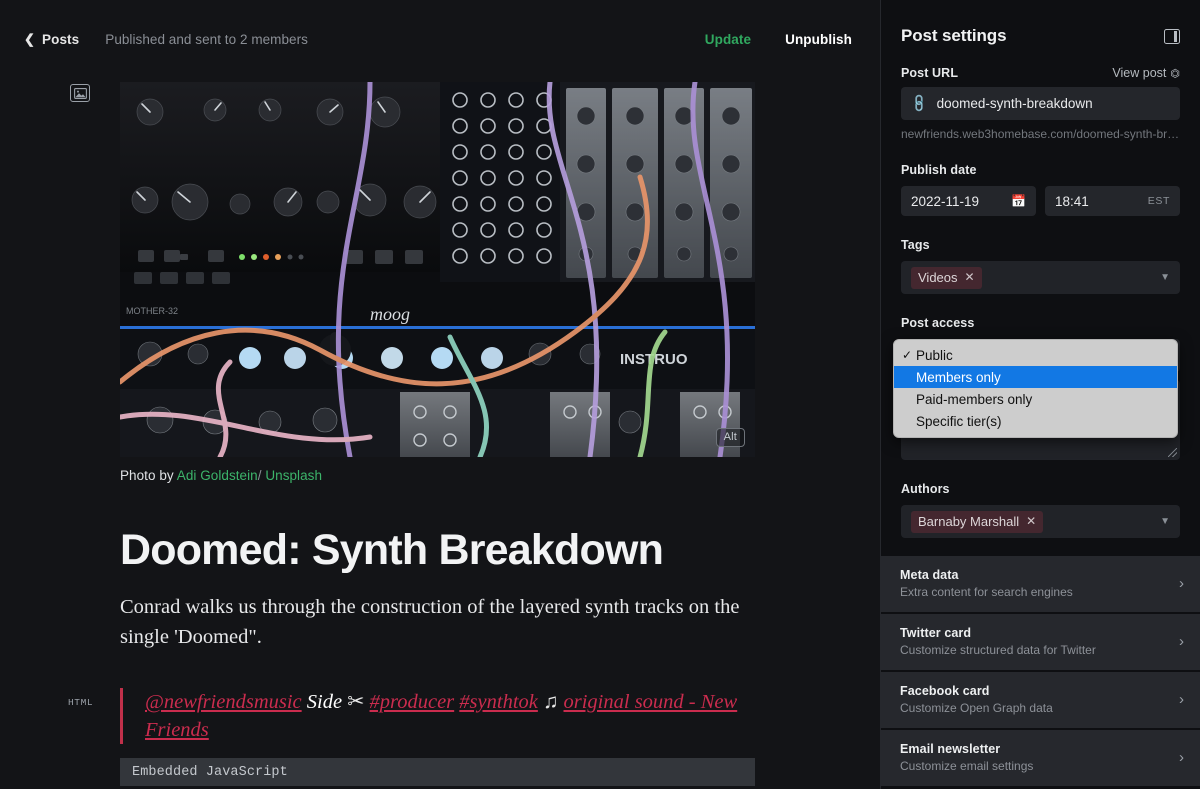 This screenshot has width=1200, height=789. I want to click on hashtag-producer-link: #producer, so click(412, 702).